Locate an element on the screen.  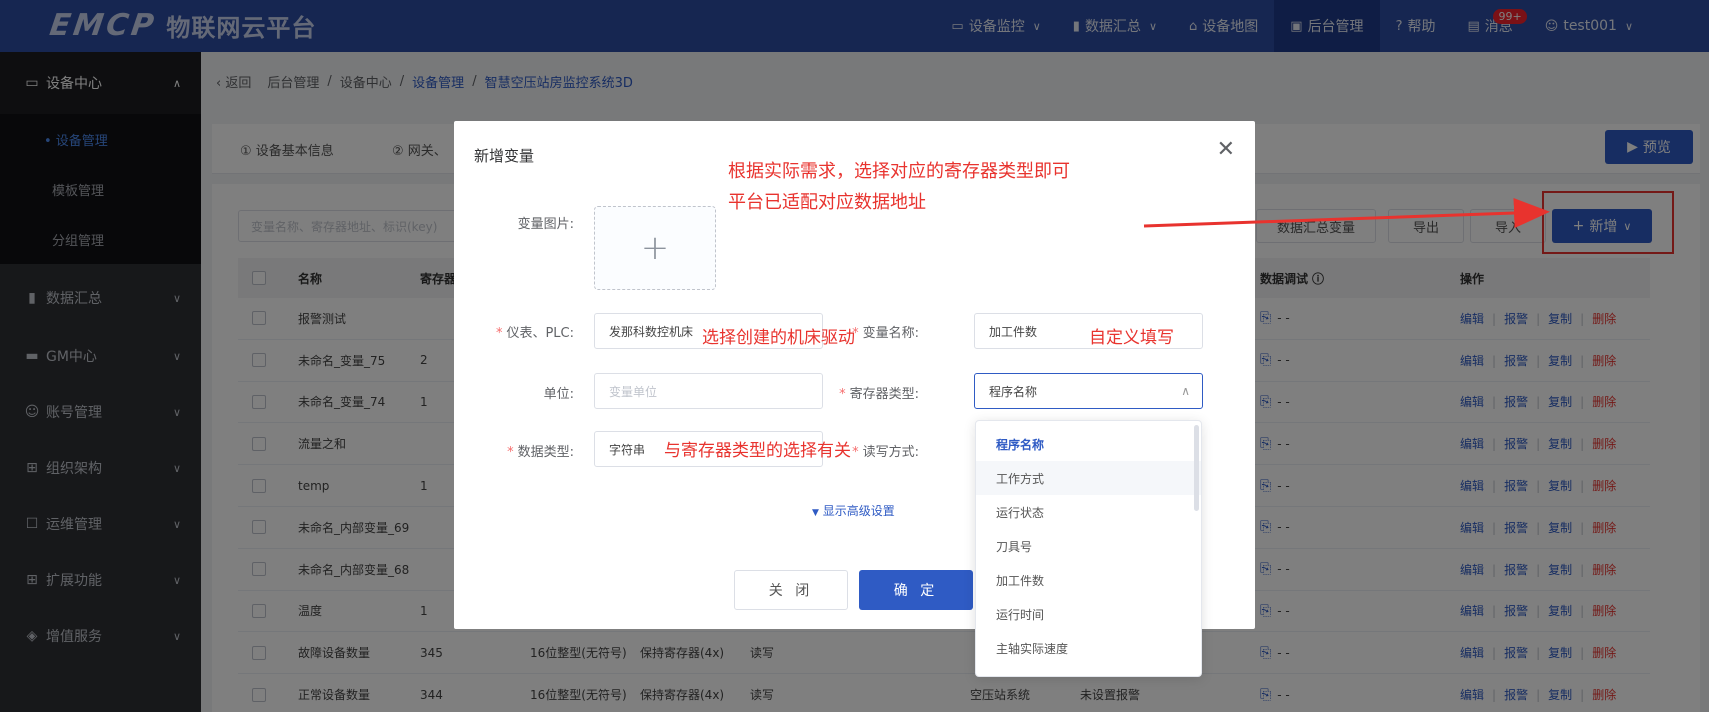
register-type-dropdown: 程序名称 工作方式 运行状态 刀具号 加工件数 运行时间 主轴实际速度 is located at coordinates (1088, 548).